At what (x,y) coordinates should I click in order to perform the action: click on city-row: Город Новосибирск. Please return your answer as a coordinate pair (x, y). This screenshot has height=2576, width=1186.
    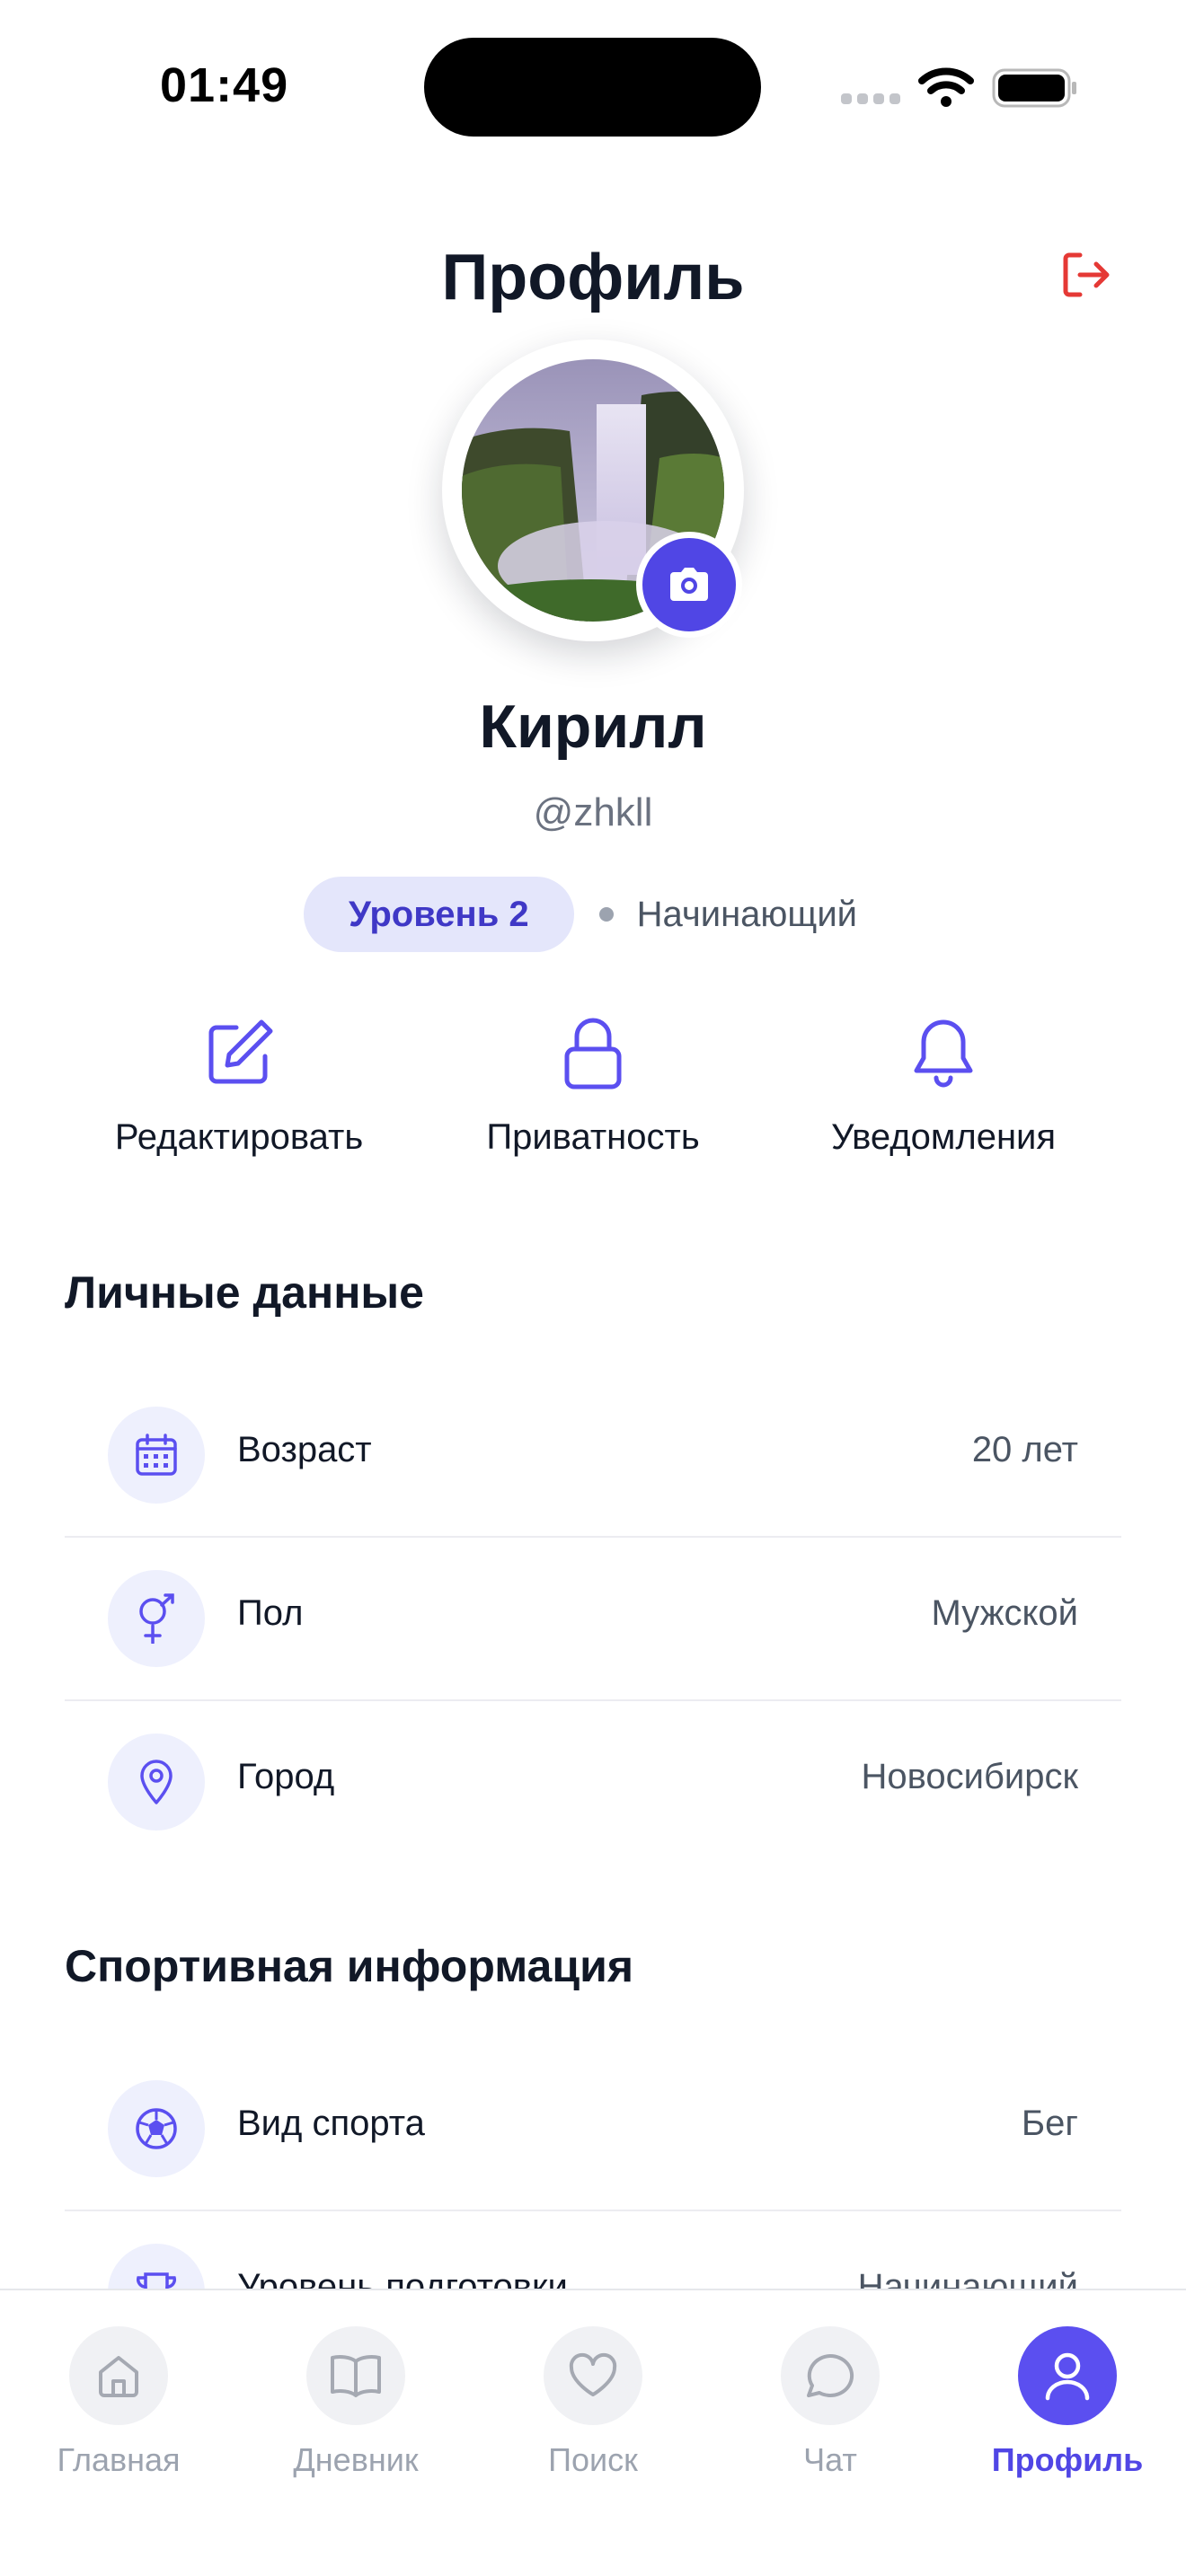
    Looking at the image, I should click on (593, 1783).